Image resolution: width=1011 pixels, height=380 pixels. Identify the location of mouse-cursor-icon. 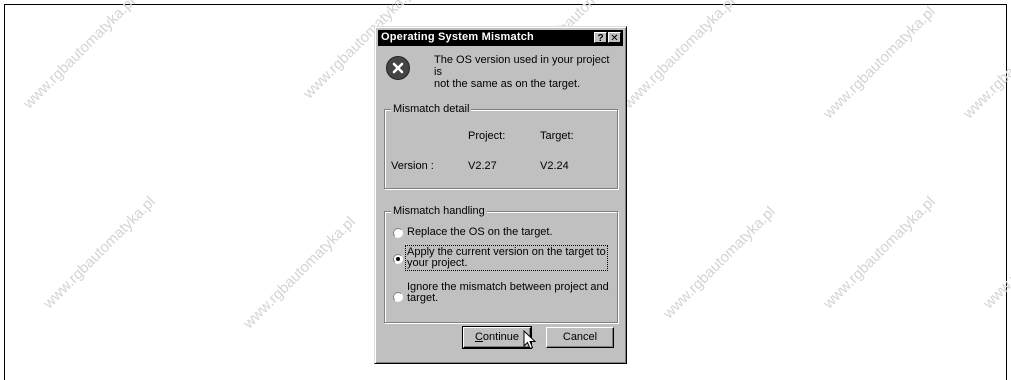
(530, 340).